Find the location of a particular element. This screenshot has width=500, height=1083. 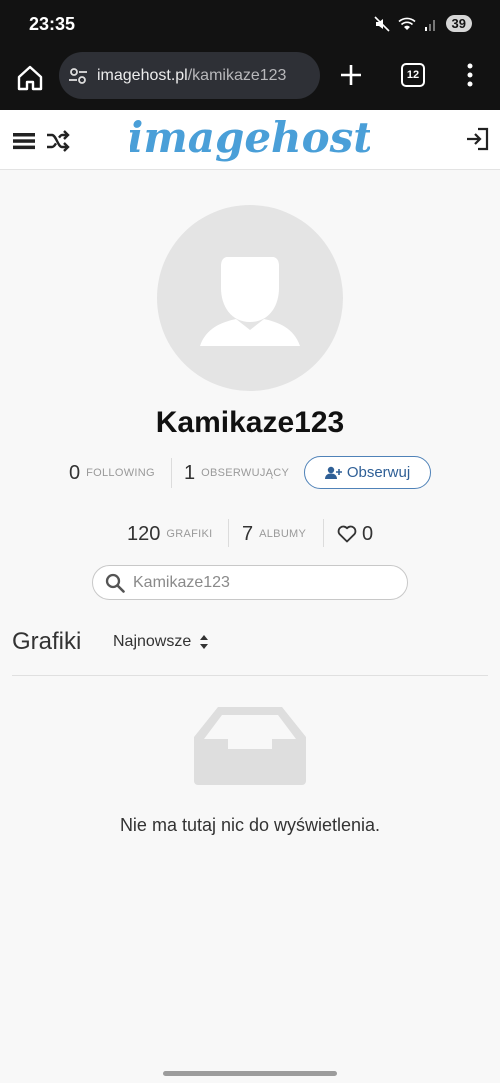

gesture-bar is located at coordinates (250, 1073).